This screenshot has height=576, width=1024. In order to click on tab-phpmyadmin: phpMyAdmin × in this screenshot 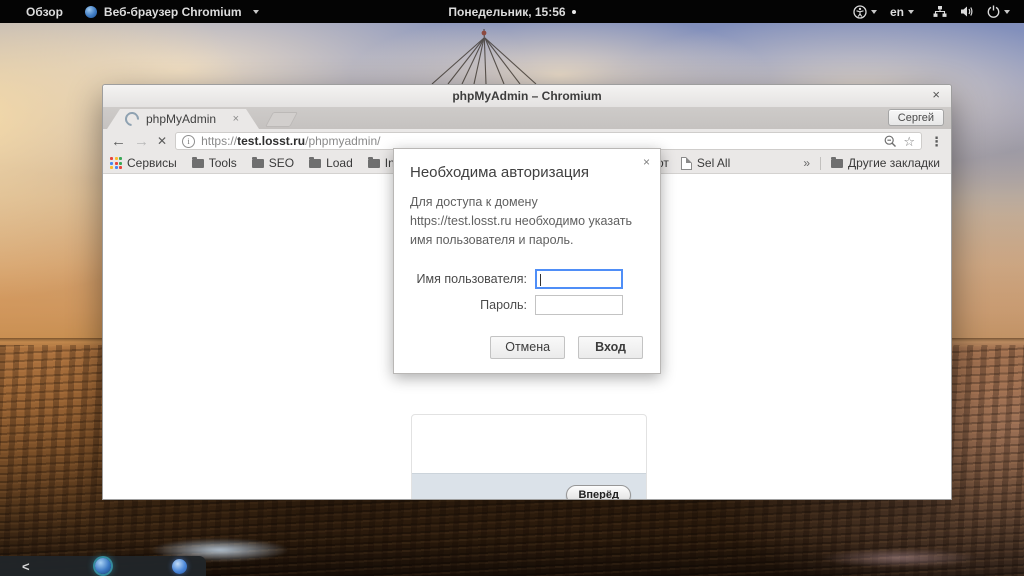, I will do `click(183, 119)`.